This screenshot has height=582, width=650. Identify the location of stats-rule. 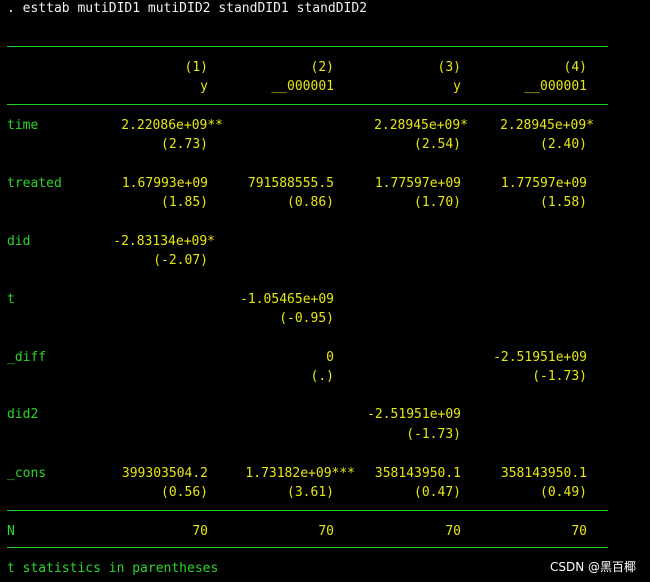
(307, 510).